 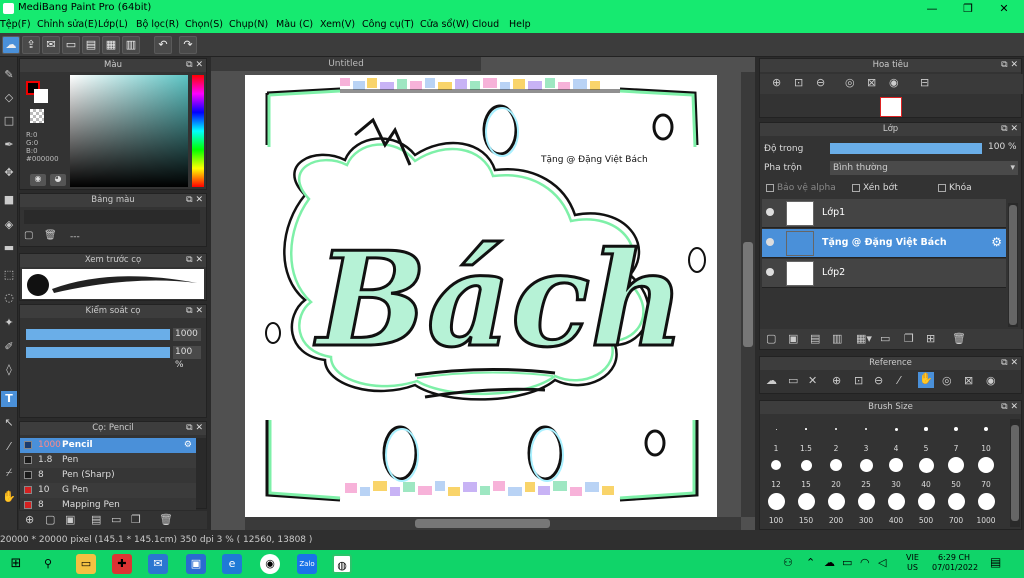 What do you see at coordinates (16, 564) in the screenshot?
I see `windows-start-icon: ⊞` at bounding box center [16, 564].